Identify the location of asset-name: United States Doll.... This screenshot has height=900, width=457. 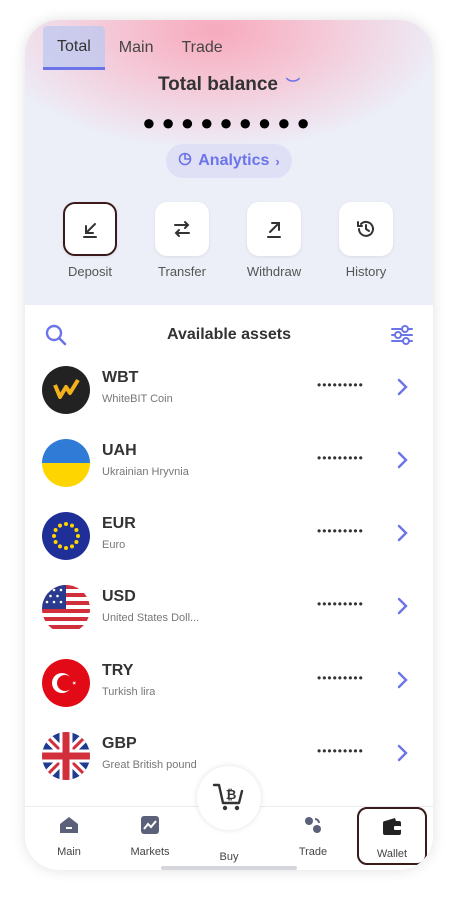
(151, 618).